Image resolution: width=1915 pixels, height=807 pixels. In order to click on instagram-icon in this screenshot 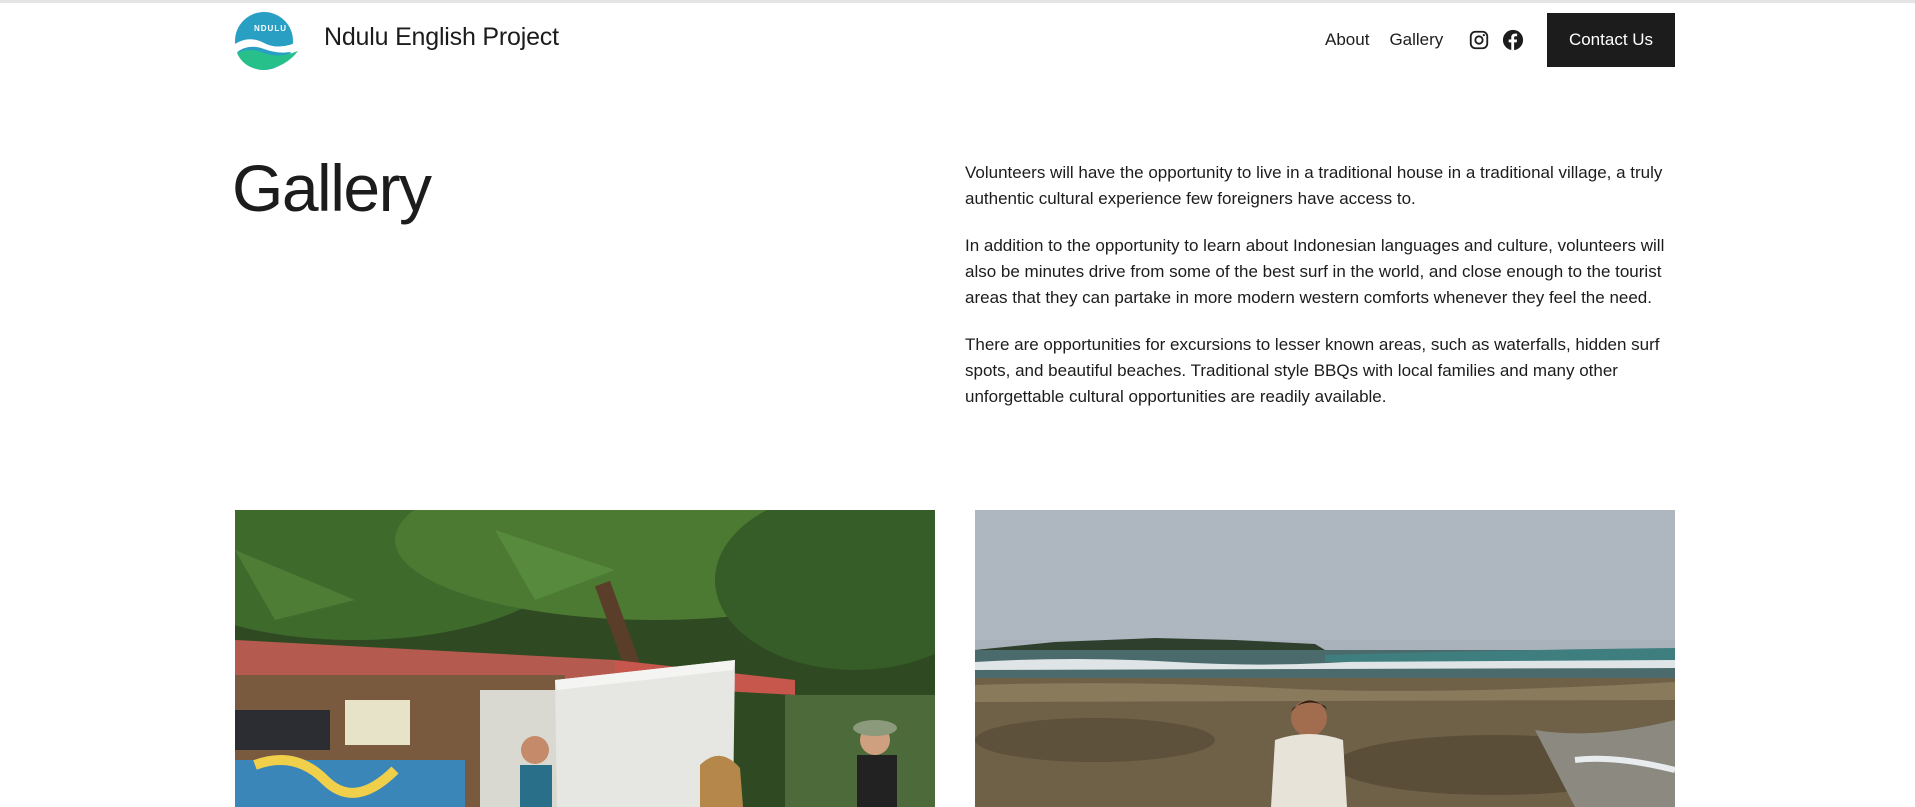, I will do `click(1479, 40)`.